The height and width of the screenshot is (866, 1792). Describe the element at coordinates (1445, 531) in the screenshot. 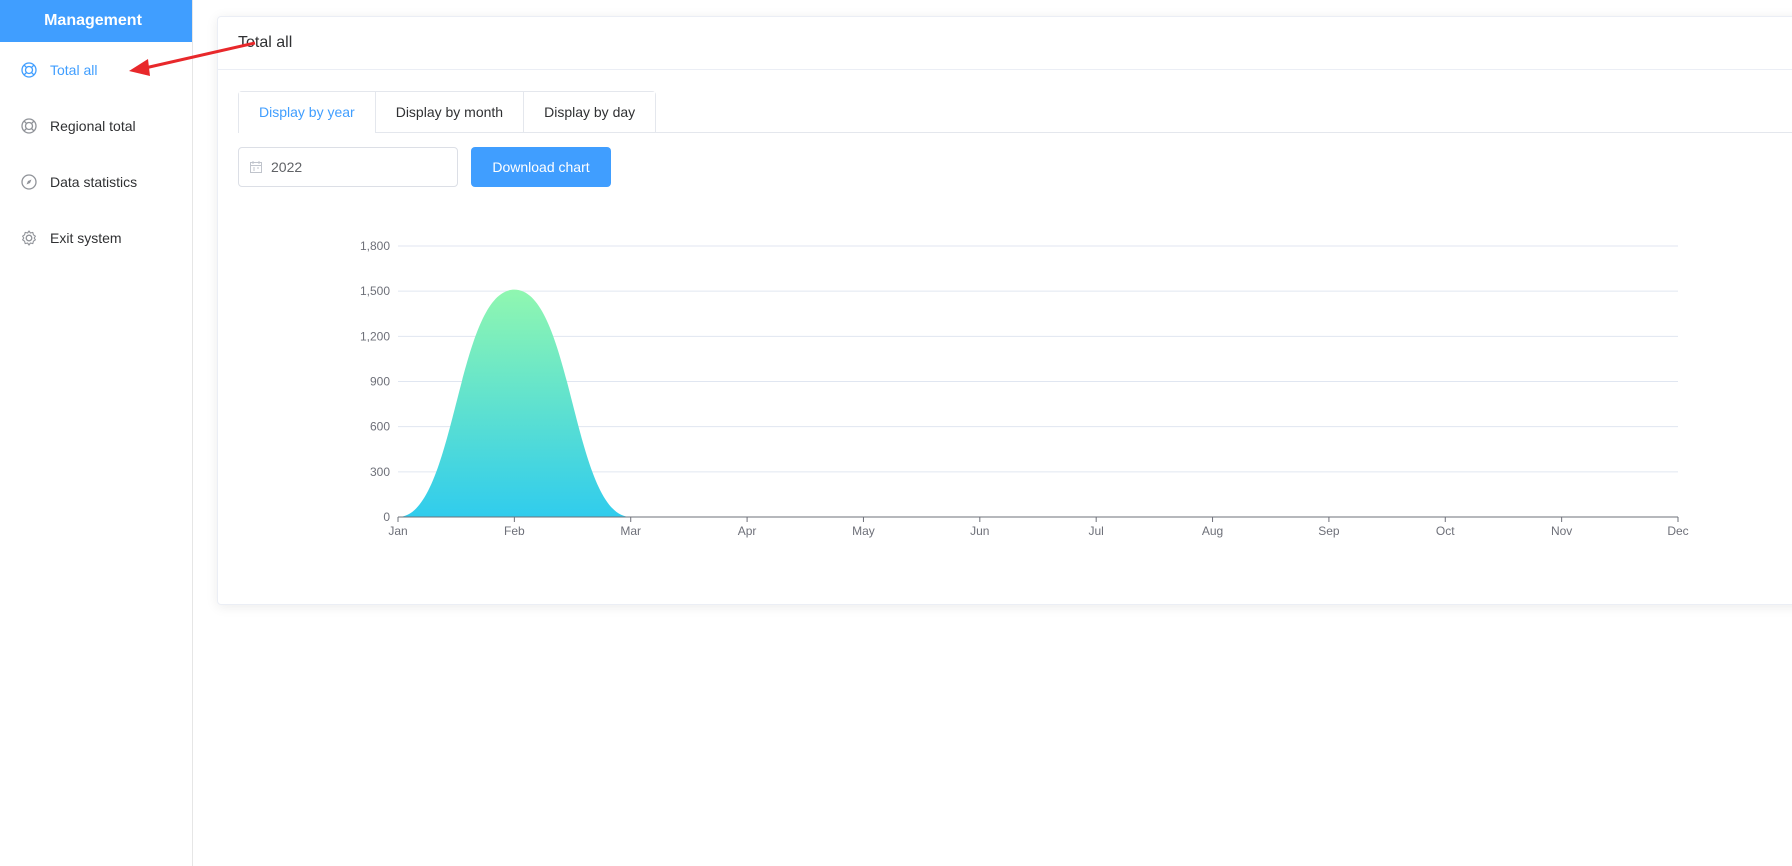

I see `x-tick-label: Oct` at that location.